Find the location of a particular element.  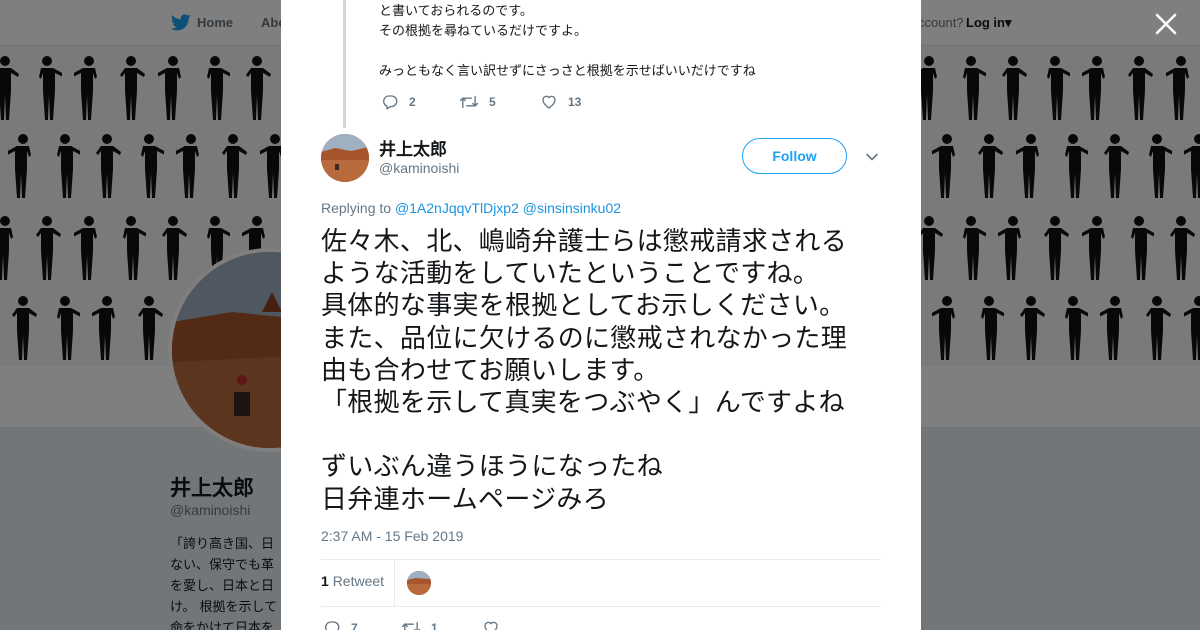

follow-button: Follow is located at coordinates (794, 156).